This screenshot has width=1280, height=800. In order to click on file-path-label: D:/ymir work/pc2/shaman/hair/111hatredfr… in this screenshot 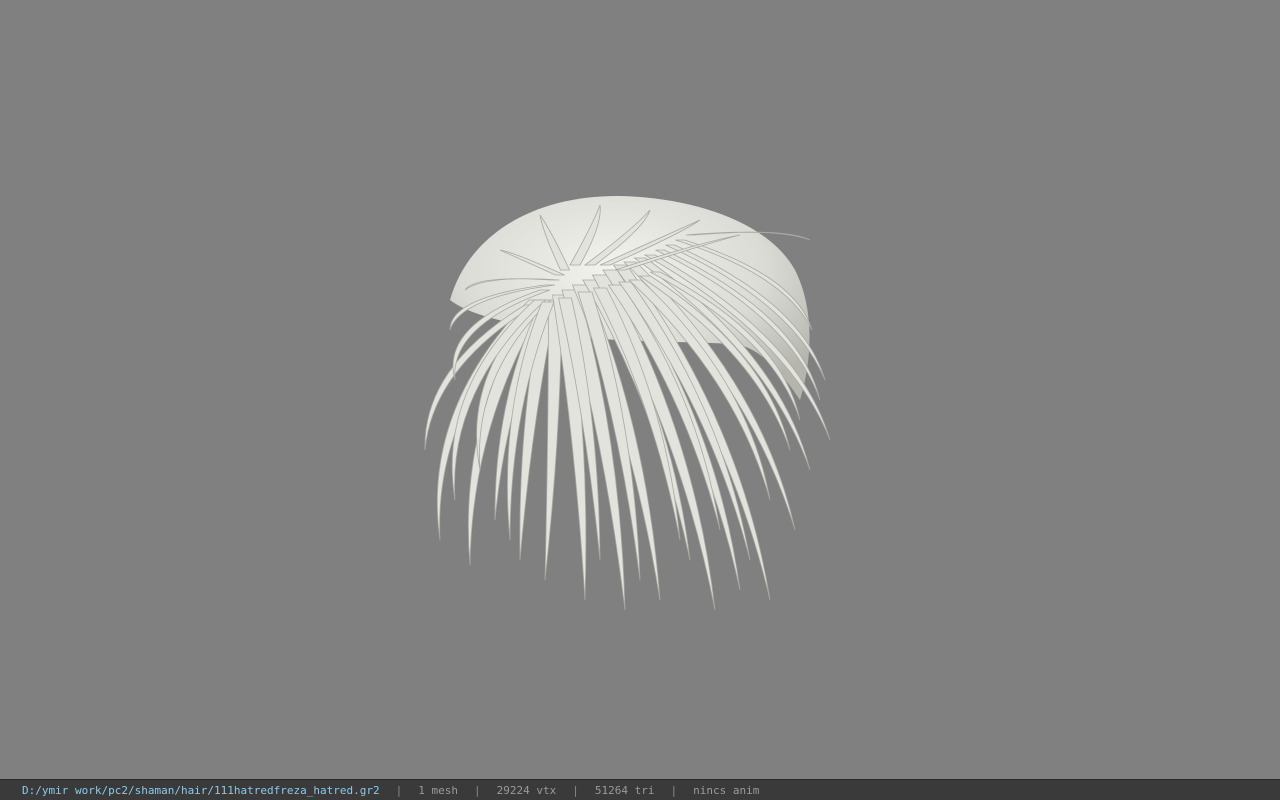, I will do `click(201, 790)`.